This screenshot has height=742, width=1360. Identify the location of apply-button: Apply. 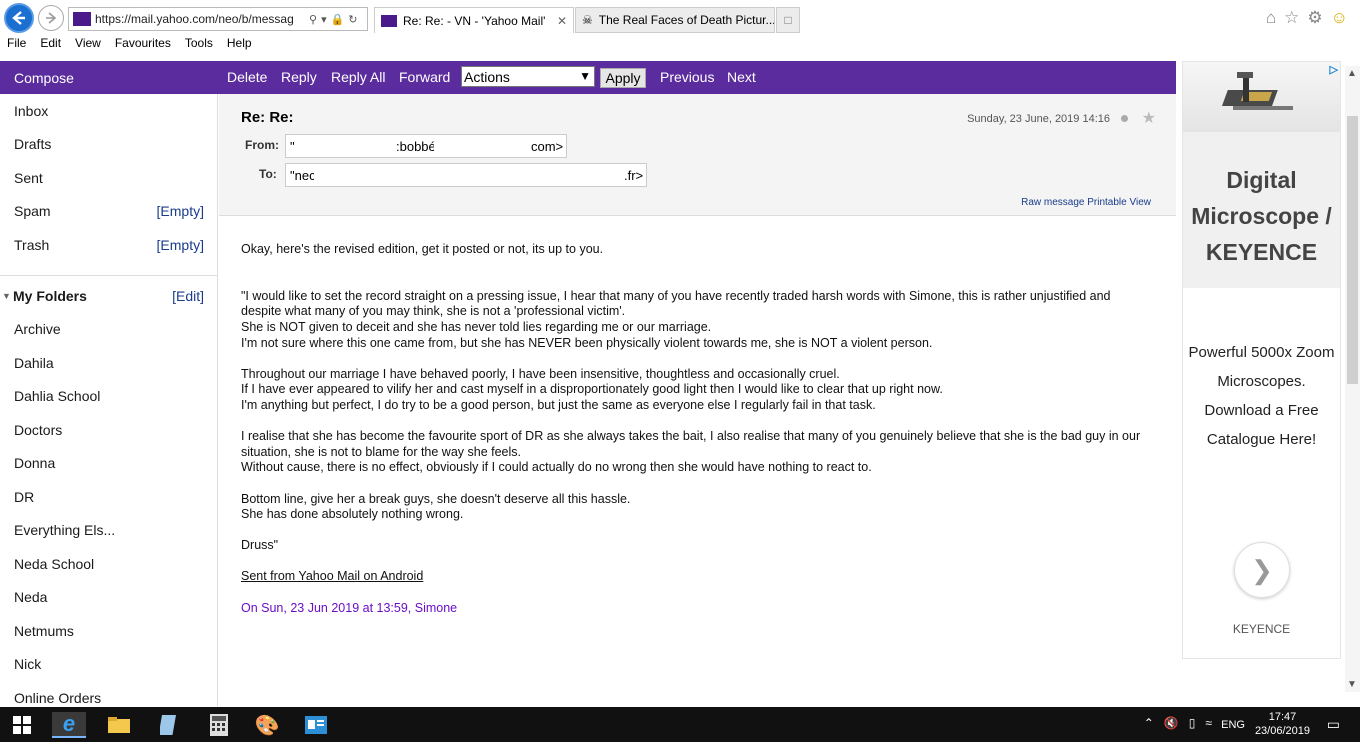
(623, 78).